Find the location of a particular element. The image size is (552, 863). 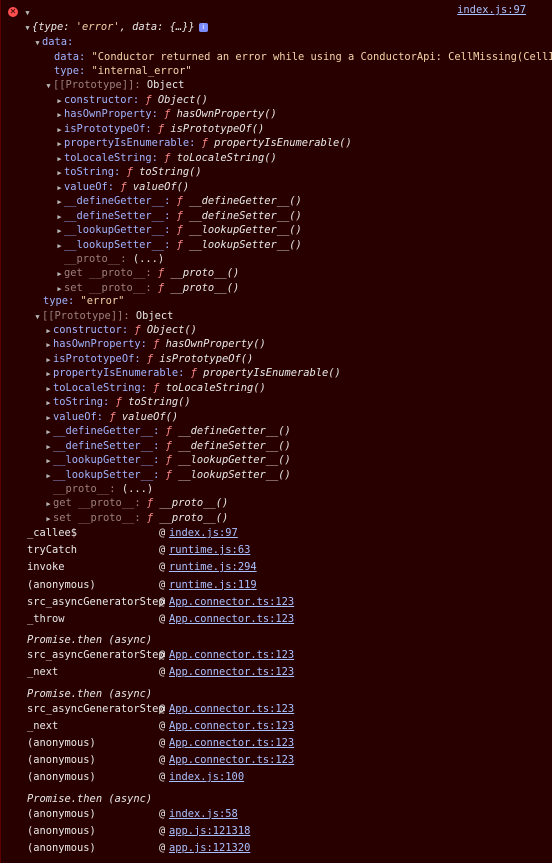

stack-frame: (anonymous) @ app.js:121320 is located at coordinates (276, 848).